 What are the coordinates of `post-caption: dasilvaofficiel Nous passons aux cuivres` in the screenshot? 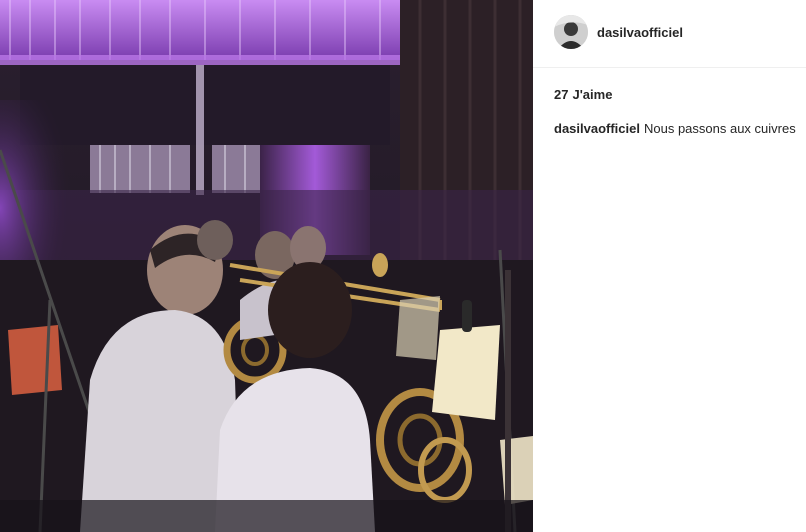 It's located at (676, 128).